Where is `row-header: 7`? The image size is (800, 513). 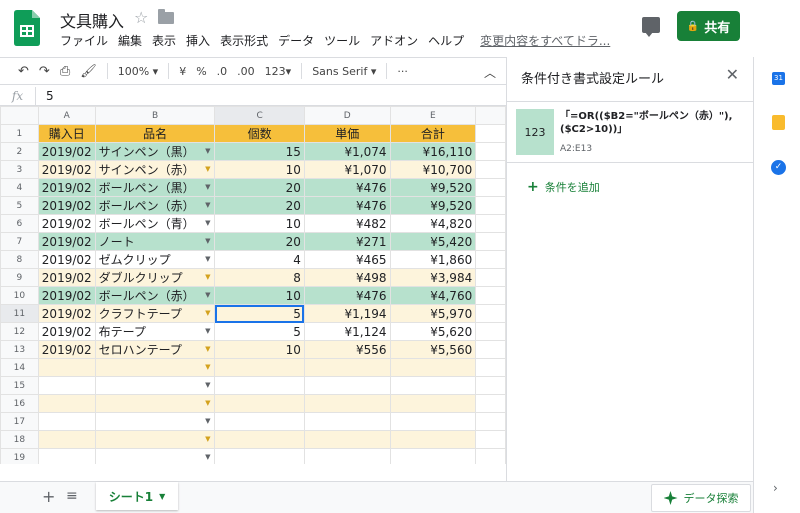 row-header: 7 is located at coordinates (19, 241).